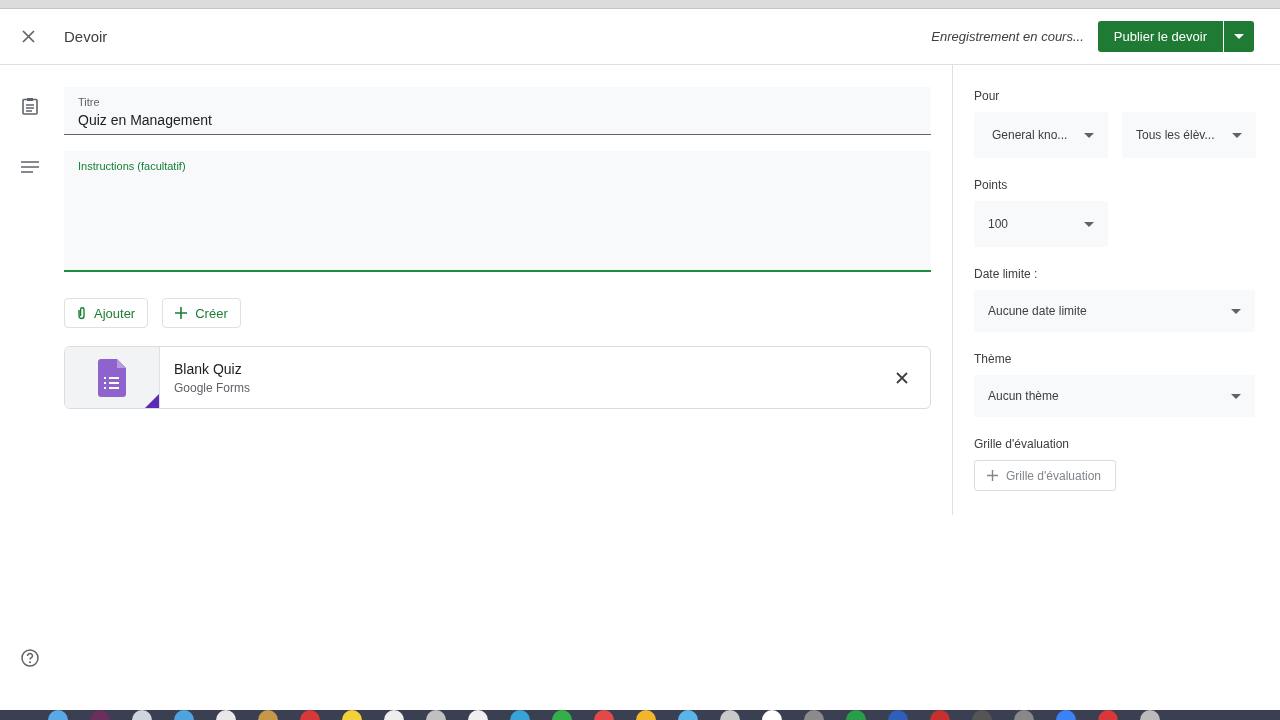 Image resolution: width=1280 pixels, height=720 pixels. I want to click on paperclip-icon, so click(81, 313).